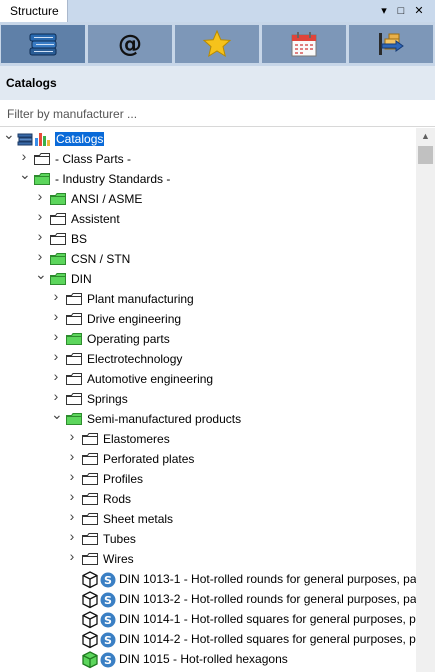  What do you see at coordinates (208, 439) in the screenshot?
I see `tree-node: › Elastomeres` at bounding box center [208, 439].